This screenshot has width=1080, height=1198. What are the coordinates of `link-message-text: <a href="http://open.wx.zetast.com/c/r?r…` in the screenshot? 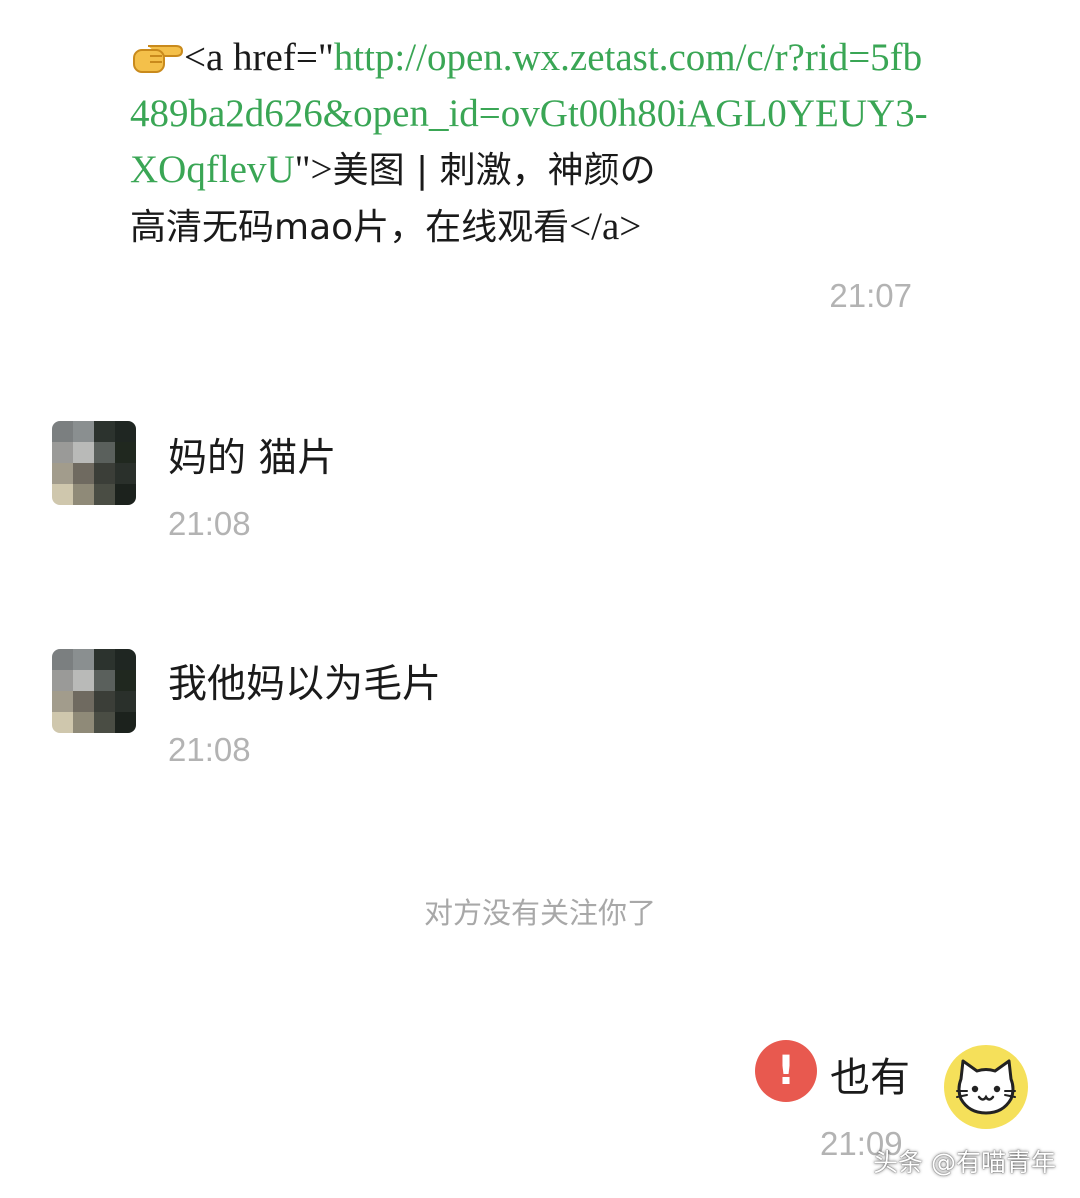 It's located at (530, 143).